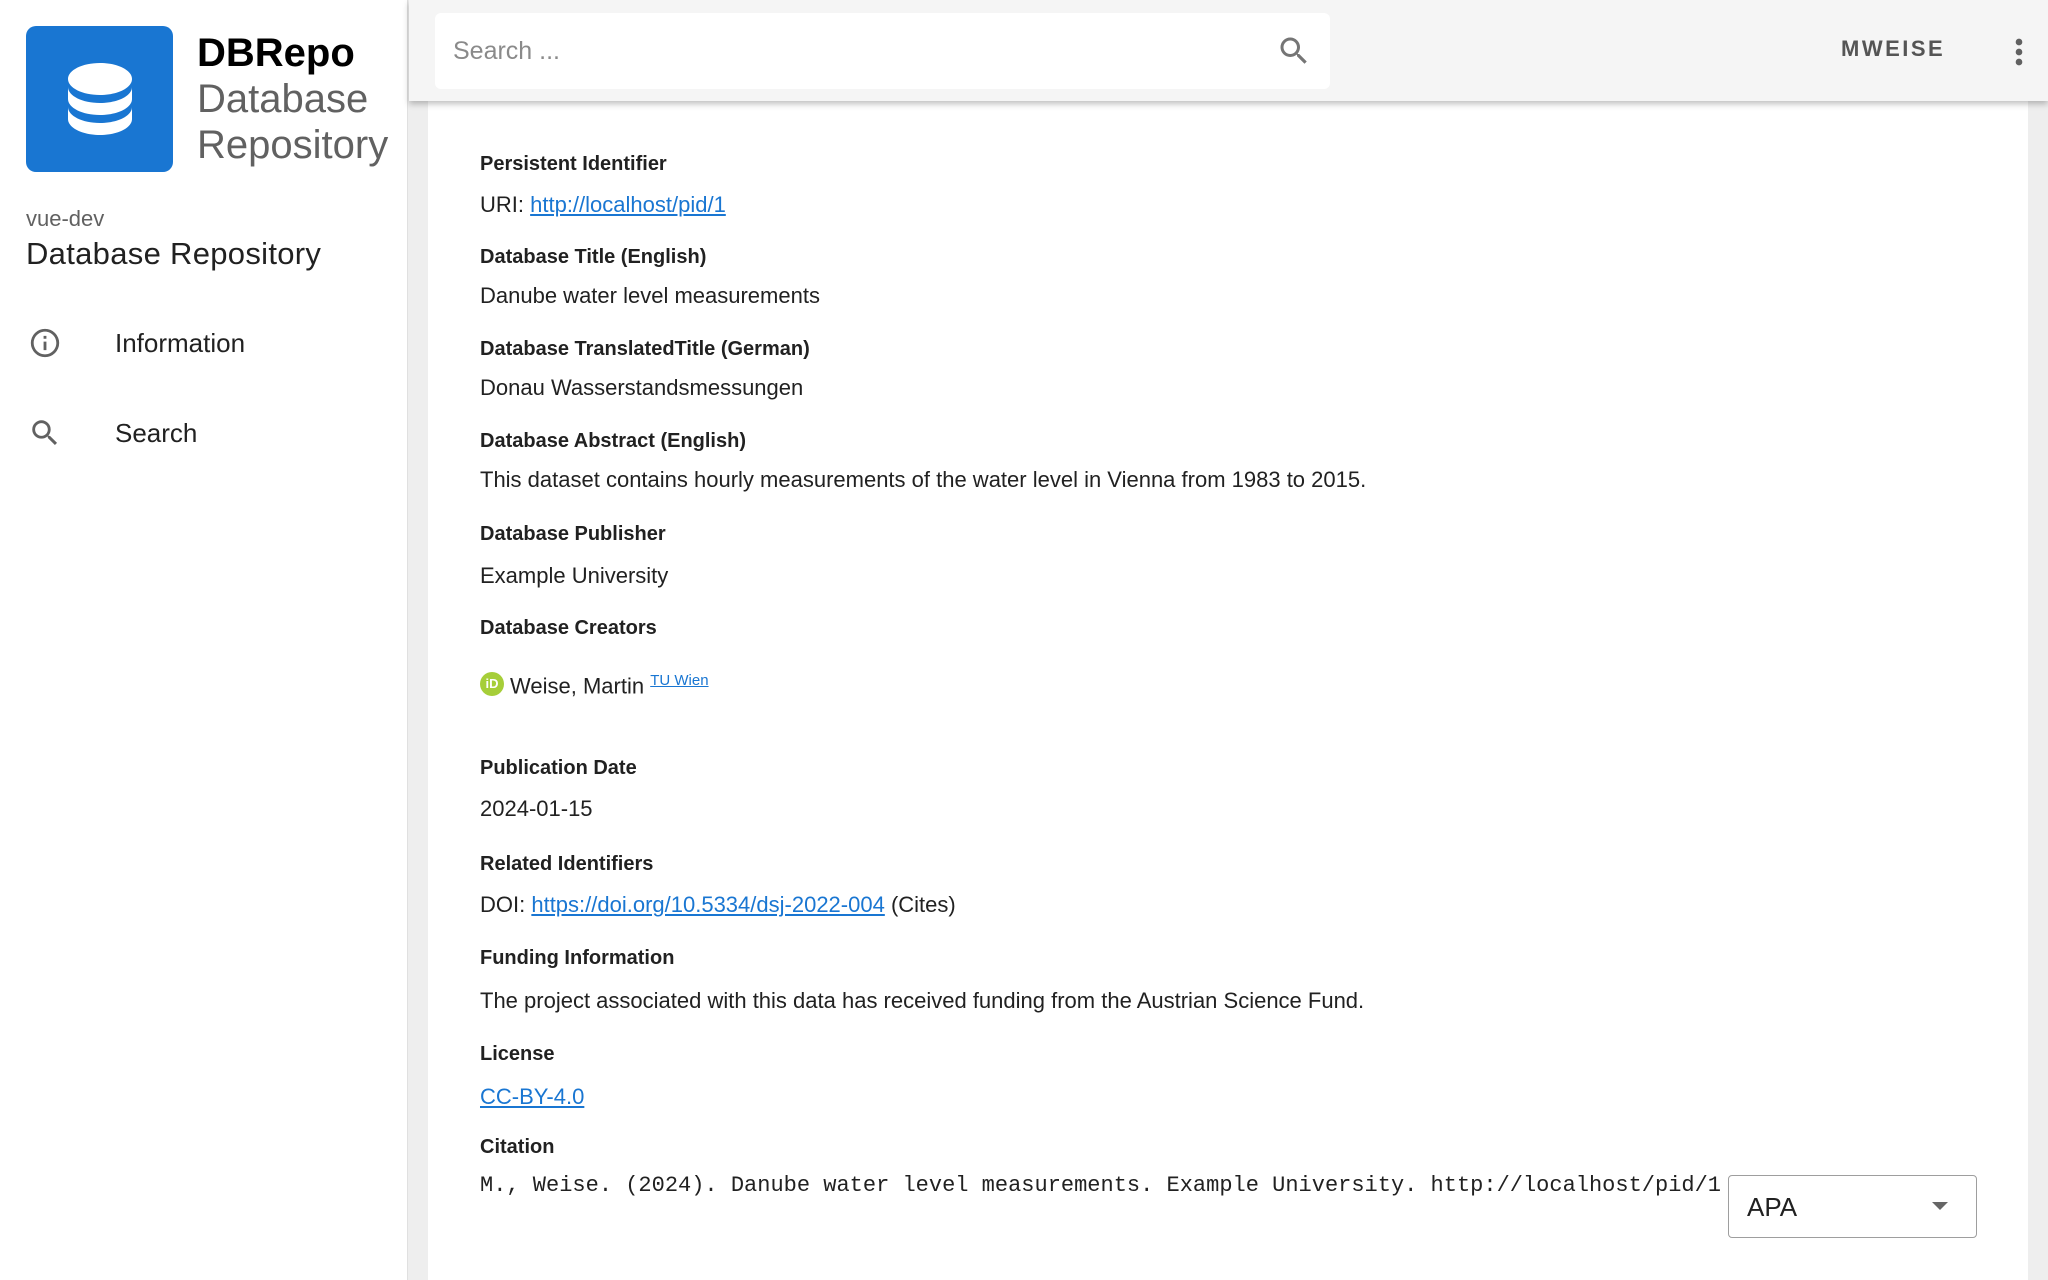  What do you see at coordinates (517, 1147) in the screenshot?
I see `citation-label: Citation` at bounding box center [517, 1147].